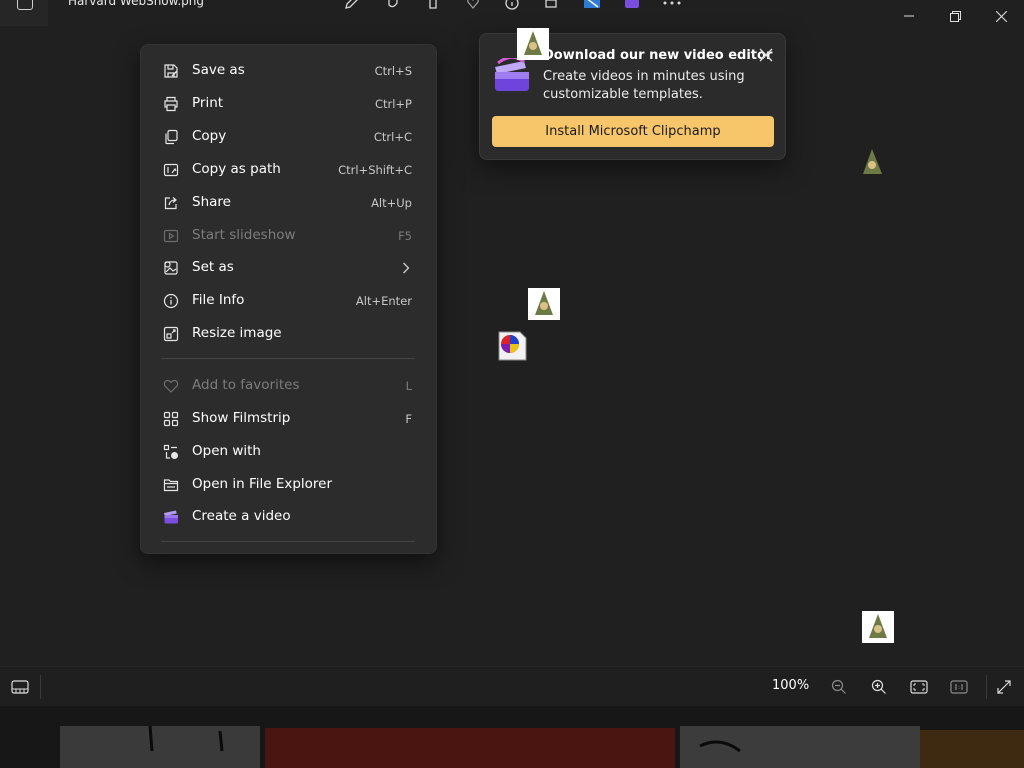 This screenshot has width=1024, height=768. What do you see at coordinates (288, 203) in the screenshot?
I see `menu-item-share: Share Alt+Up` at bounding box center [288, 203].